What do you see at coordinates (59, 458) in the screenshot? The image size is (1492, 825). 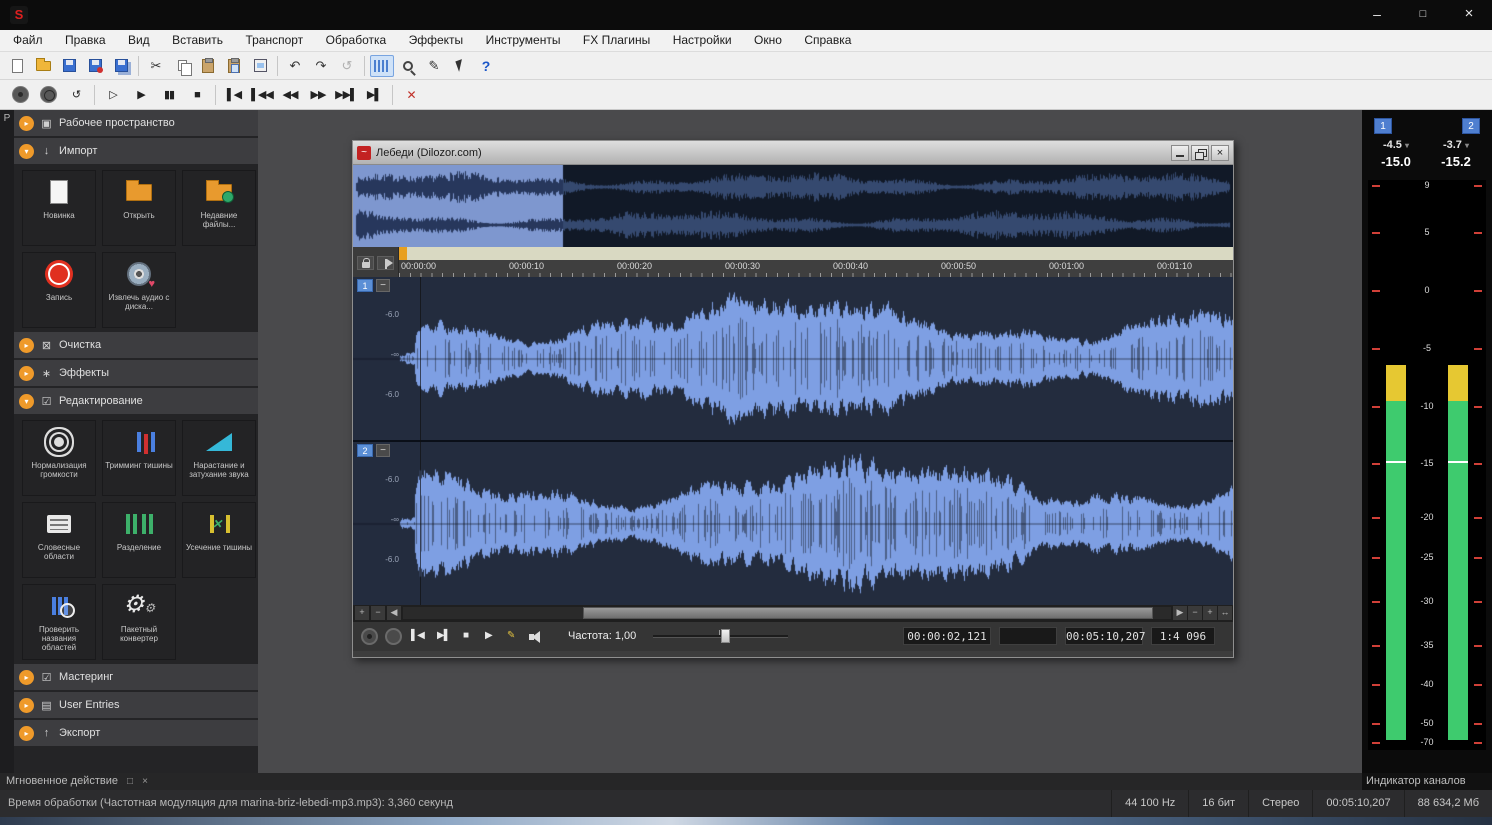 I see `tile-normalize: Нормализация громкости` at bounding box center [59, 458].